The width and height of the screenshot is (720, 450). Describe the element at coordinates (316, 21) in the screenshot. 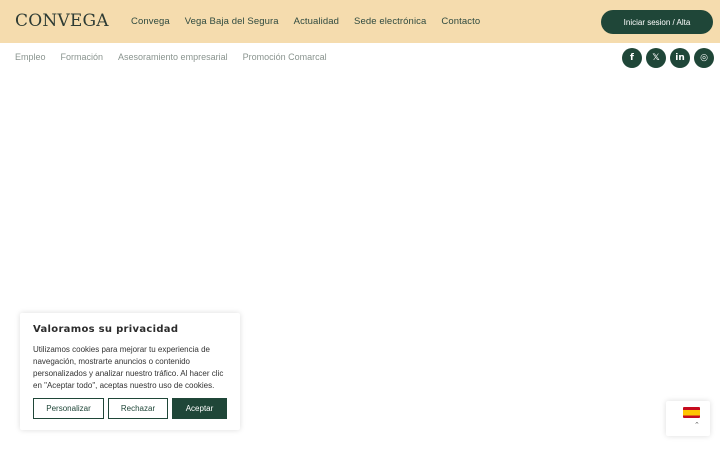

I see `nav-actualidad: Actualidad` at that location.